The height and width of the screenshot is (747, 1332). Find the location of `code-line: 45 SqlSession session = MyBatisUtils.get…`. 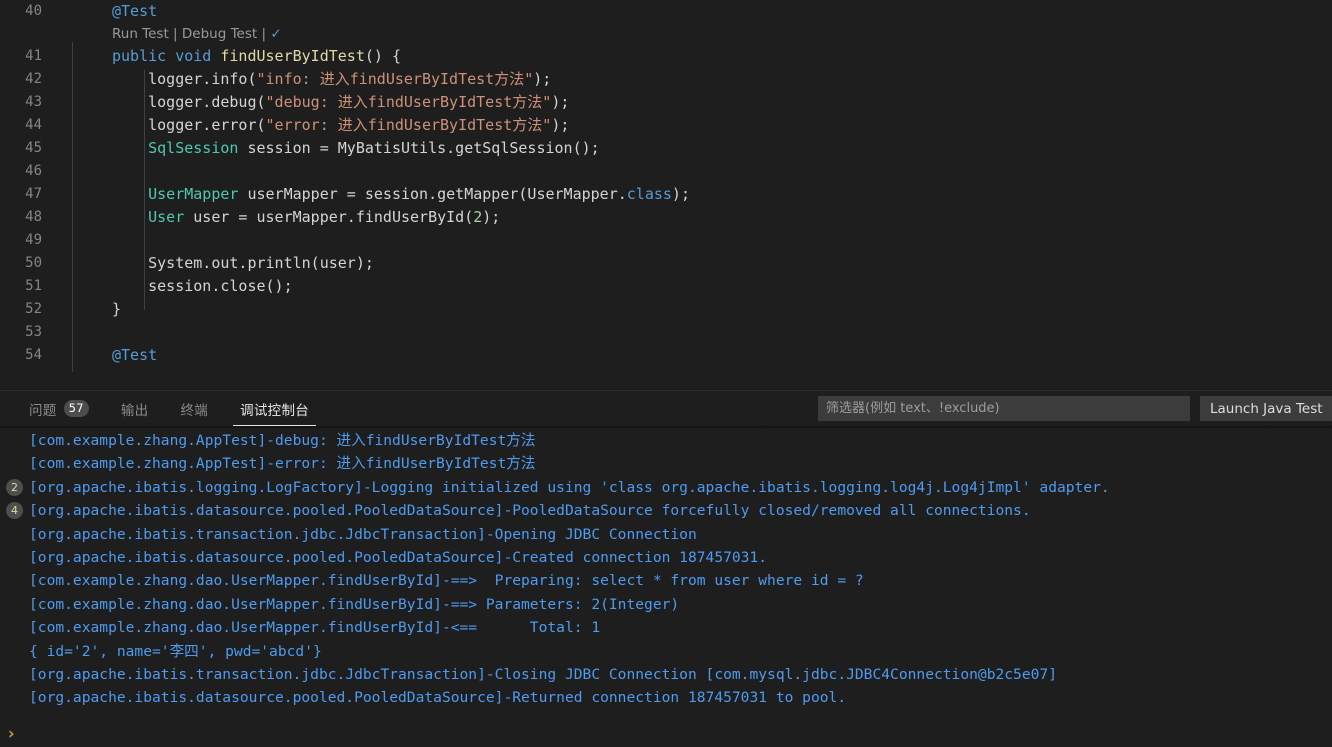

code-line: 45 SqlSession session = MyBatisUtils.get… is located at coordinates (666, 148).